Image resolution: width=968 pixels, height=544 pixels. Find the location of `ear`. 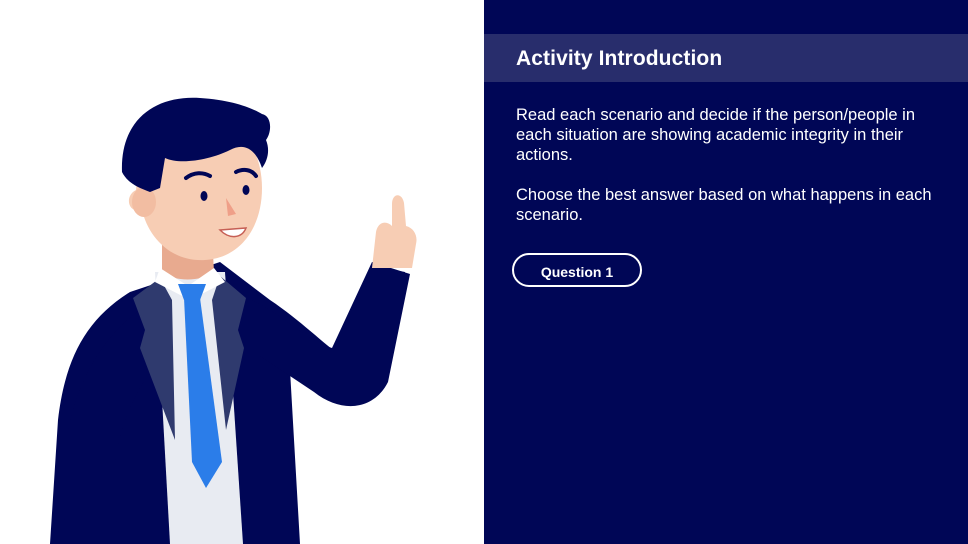

ear is located at coordinates (144, 202).